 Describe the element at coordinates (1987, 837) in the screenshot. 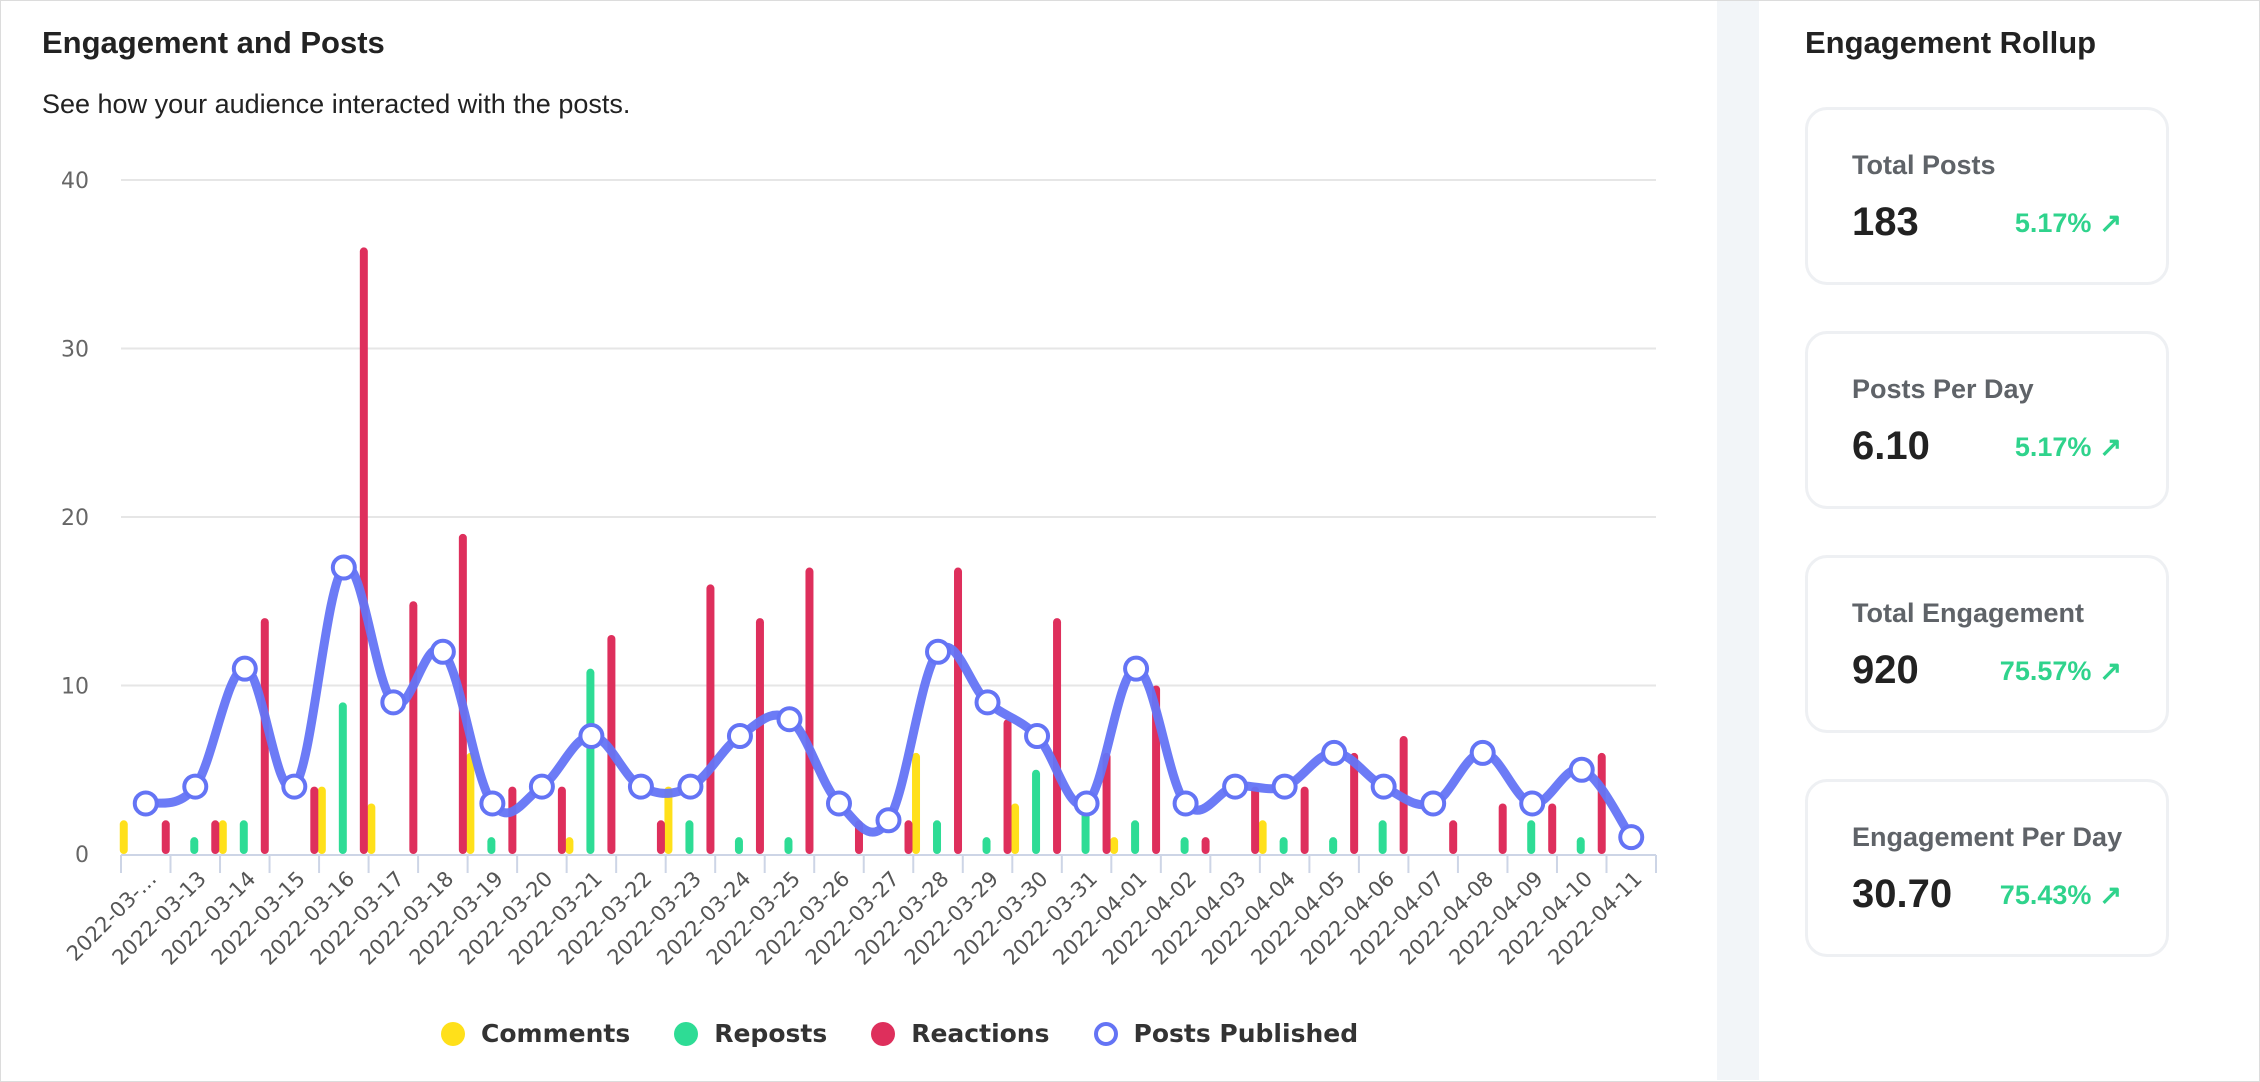

I see `stat-label: Engagement Per Day` at that location.